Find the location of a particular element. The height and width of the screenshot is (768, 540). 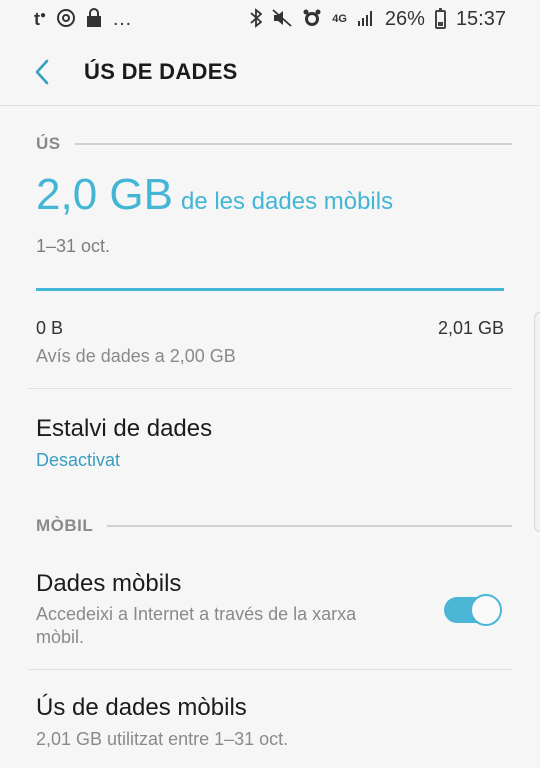

t-notification-icon: t● is located at coordinates (40, 19).